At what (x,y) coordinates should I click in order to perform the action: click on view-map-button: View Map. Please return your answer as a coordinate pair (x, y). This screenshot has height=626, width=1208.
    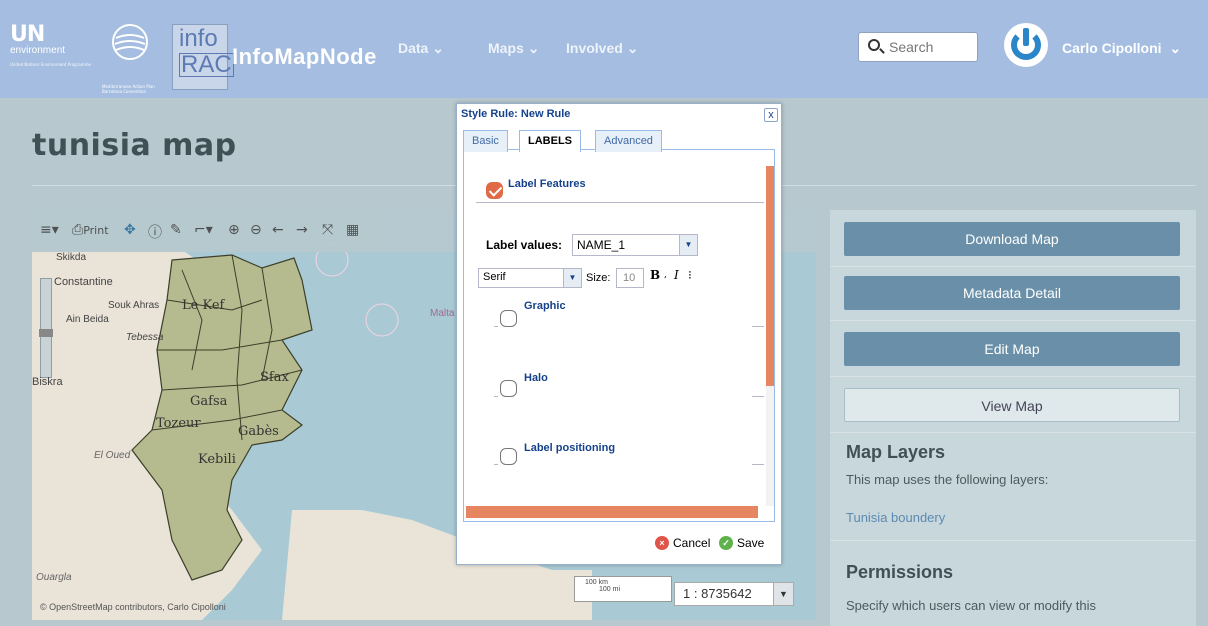
    Looking at the image, I should click on (1012, 405).